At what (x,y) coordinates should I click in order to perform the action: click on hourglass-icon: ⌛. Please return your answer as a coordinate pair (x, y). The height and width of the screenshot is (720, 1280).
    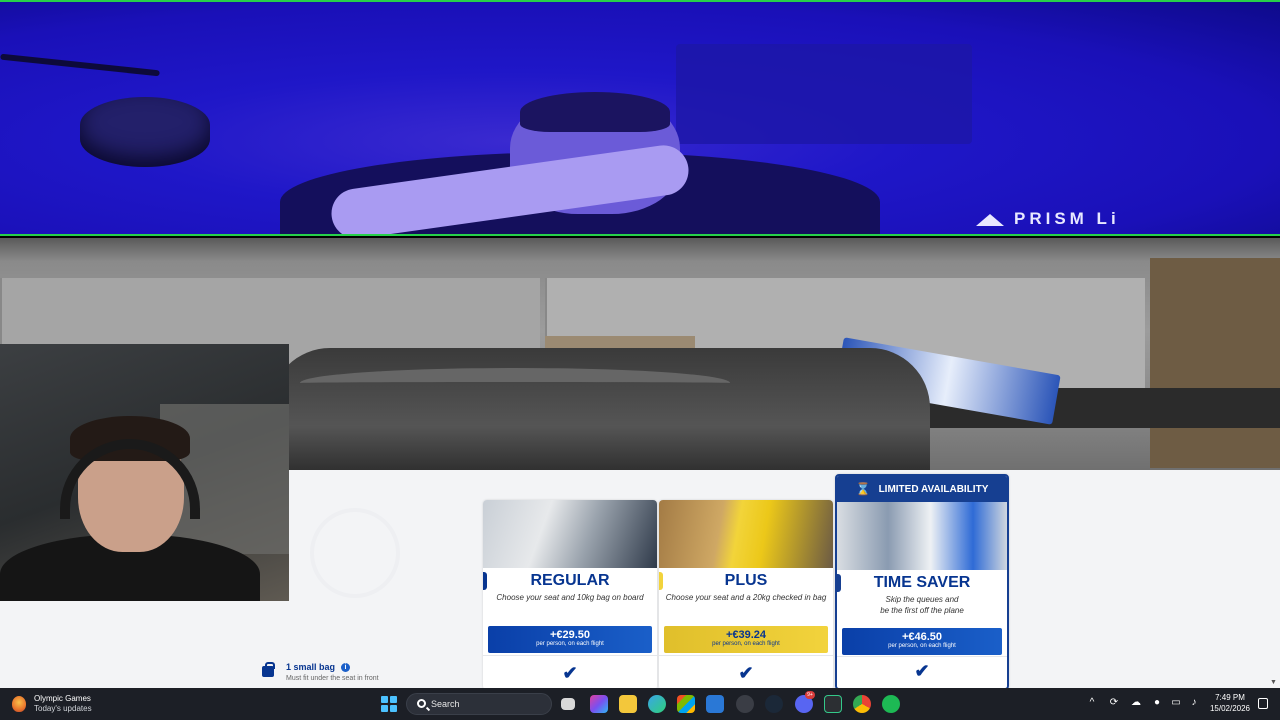
    Looking at the image, I should click on (863, 489).